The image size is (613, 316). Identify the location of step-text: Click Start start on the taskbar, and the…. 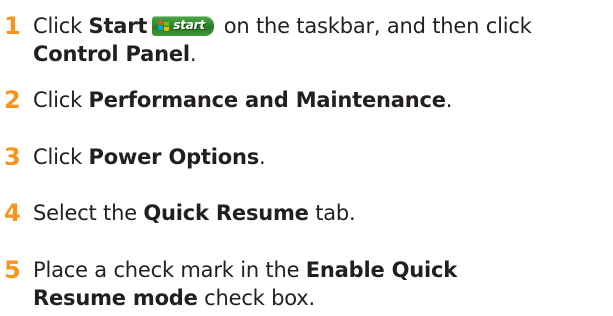
(282, 40).